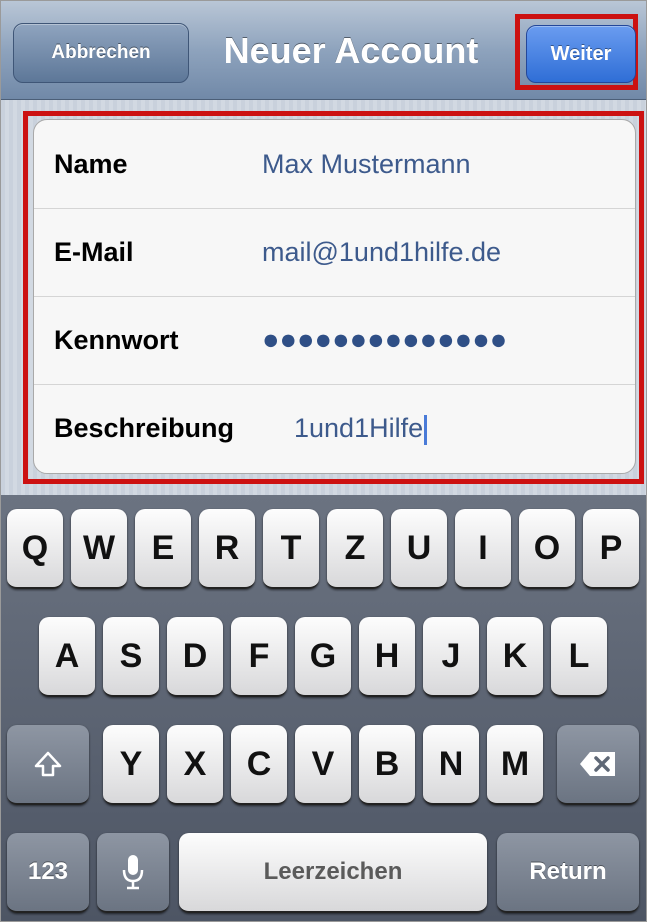 This screenshot has width=647, height=922. I want to click on shift-key, so click(48, 765).